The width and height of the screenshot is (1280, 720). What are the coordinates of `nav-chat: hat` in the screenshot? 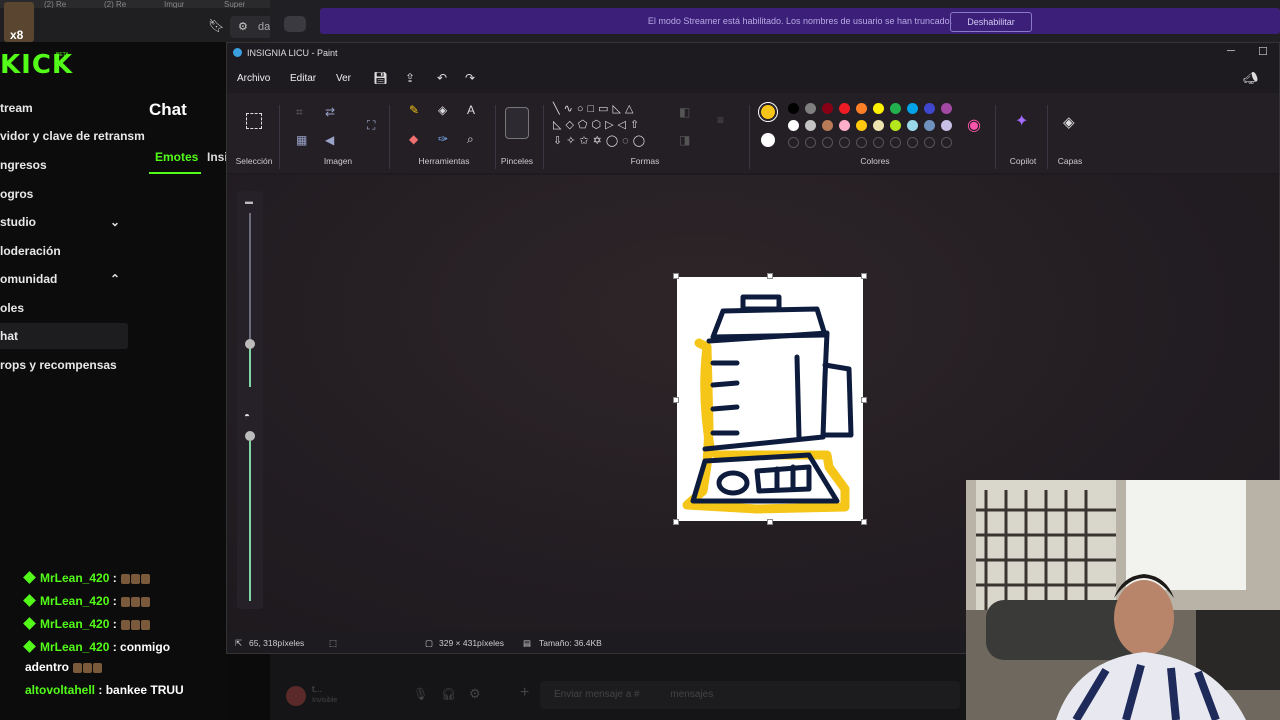 It's located at (64, 336).